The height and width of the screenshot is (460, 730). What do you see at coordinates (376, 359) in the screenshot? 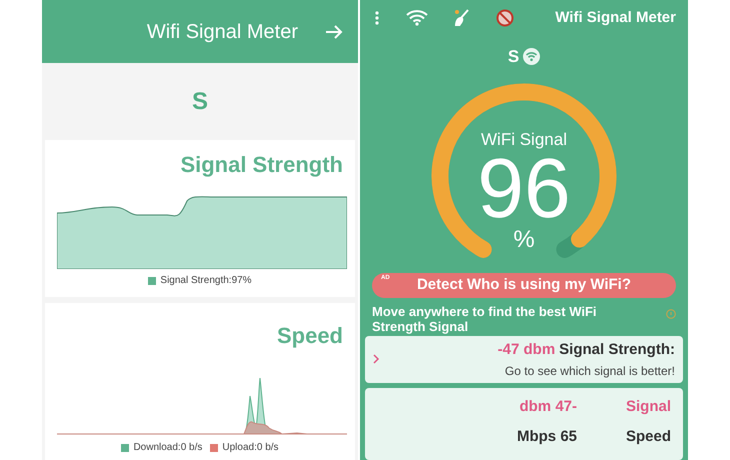
I see `chevron-right-icon` at bounding box center [376, 359].